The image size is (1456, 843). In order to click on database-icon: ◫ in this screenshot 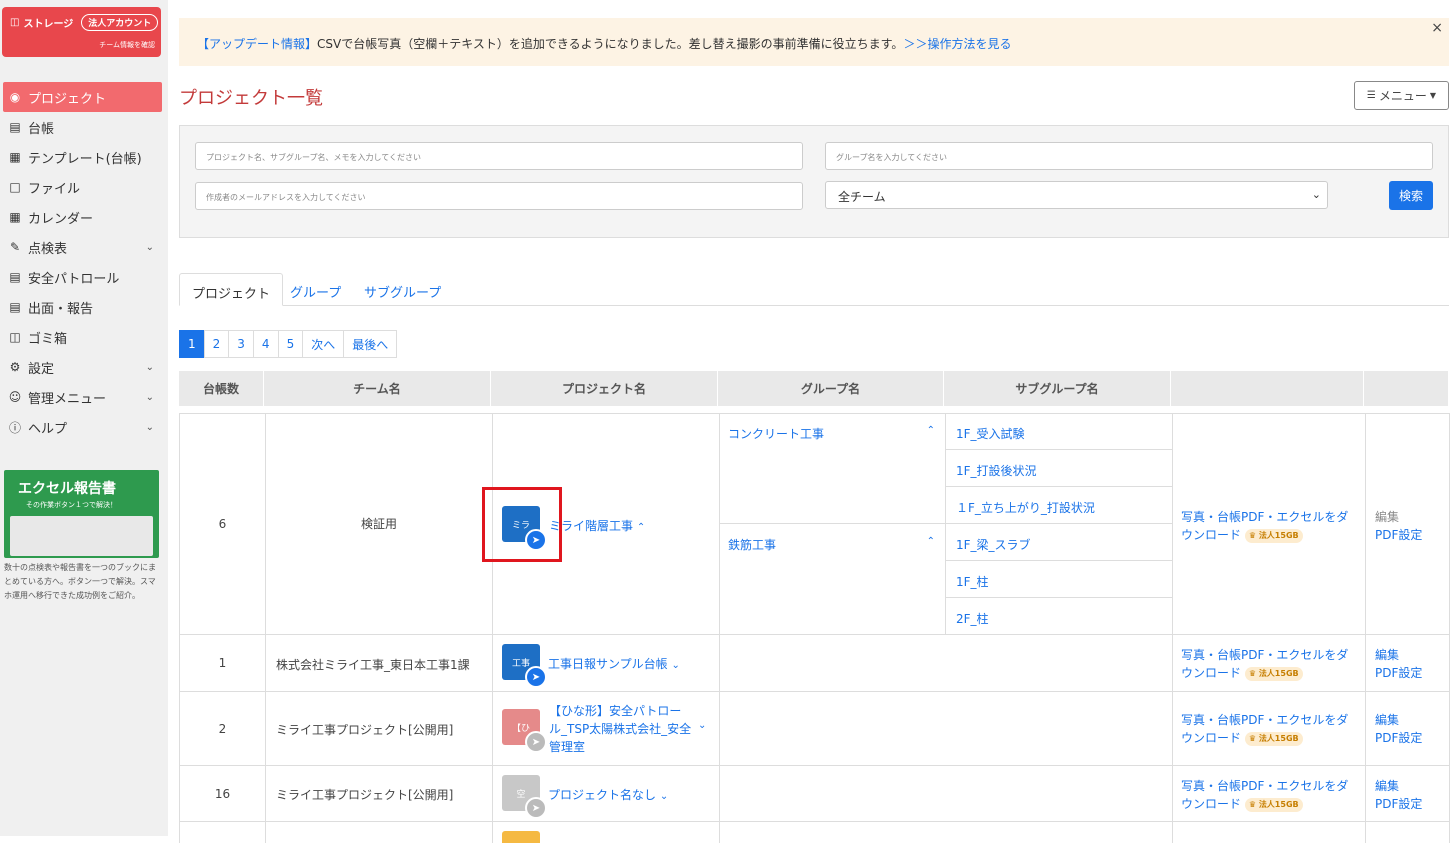, I will do `click(15, 22)`.